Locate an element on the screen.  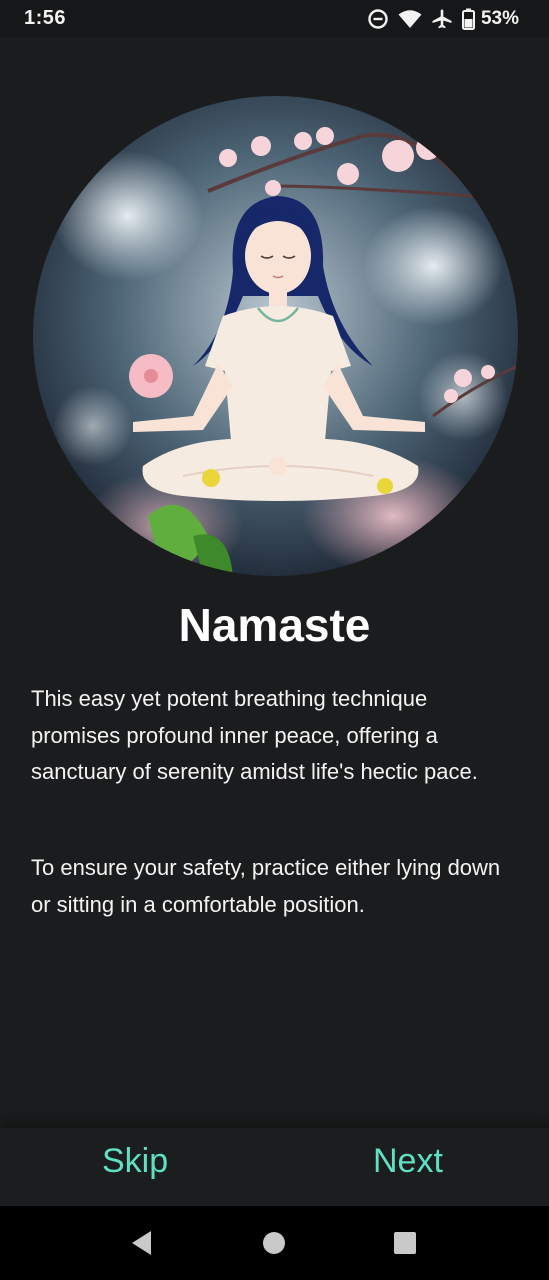
page-title: Namaste is located at coordinates (274, 625).